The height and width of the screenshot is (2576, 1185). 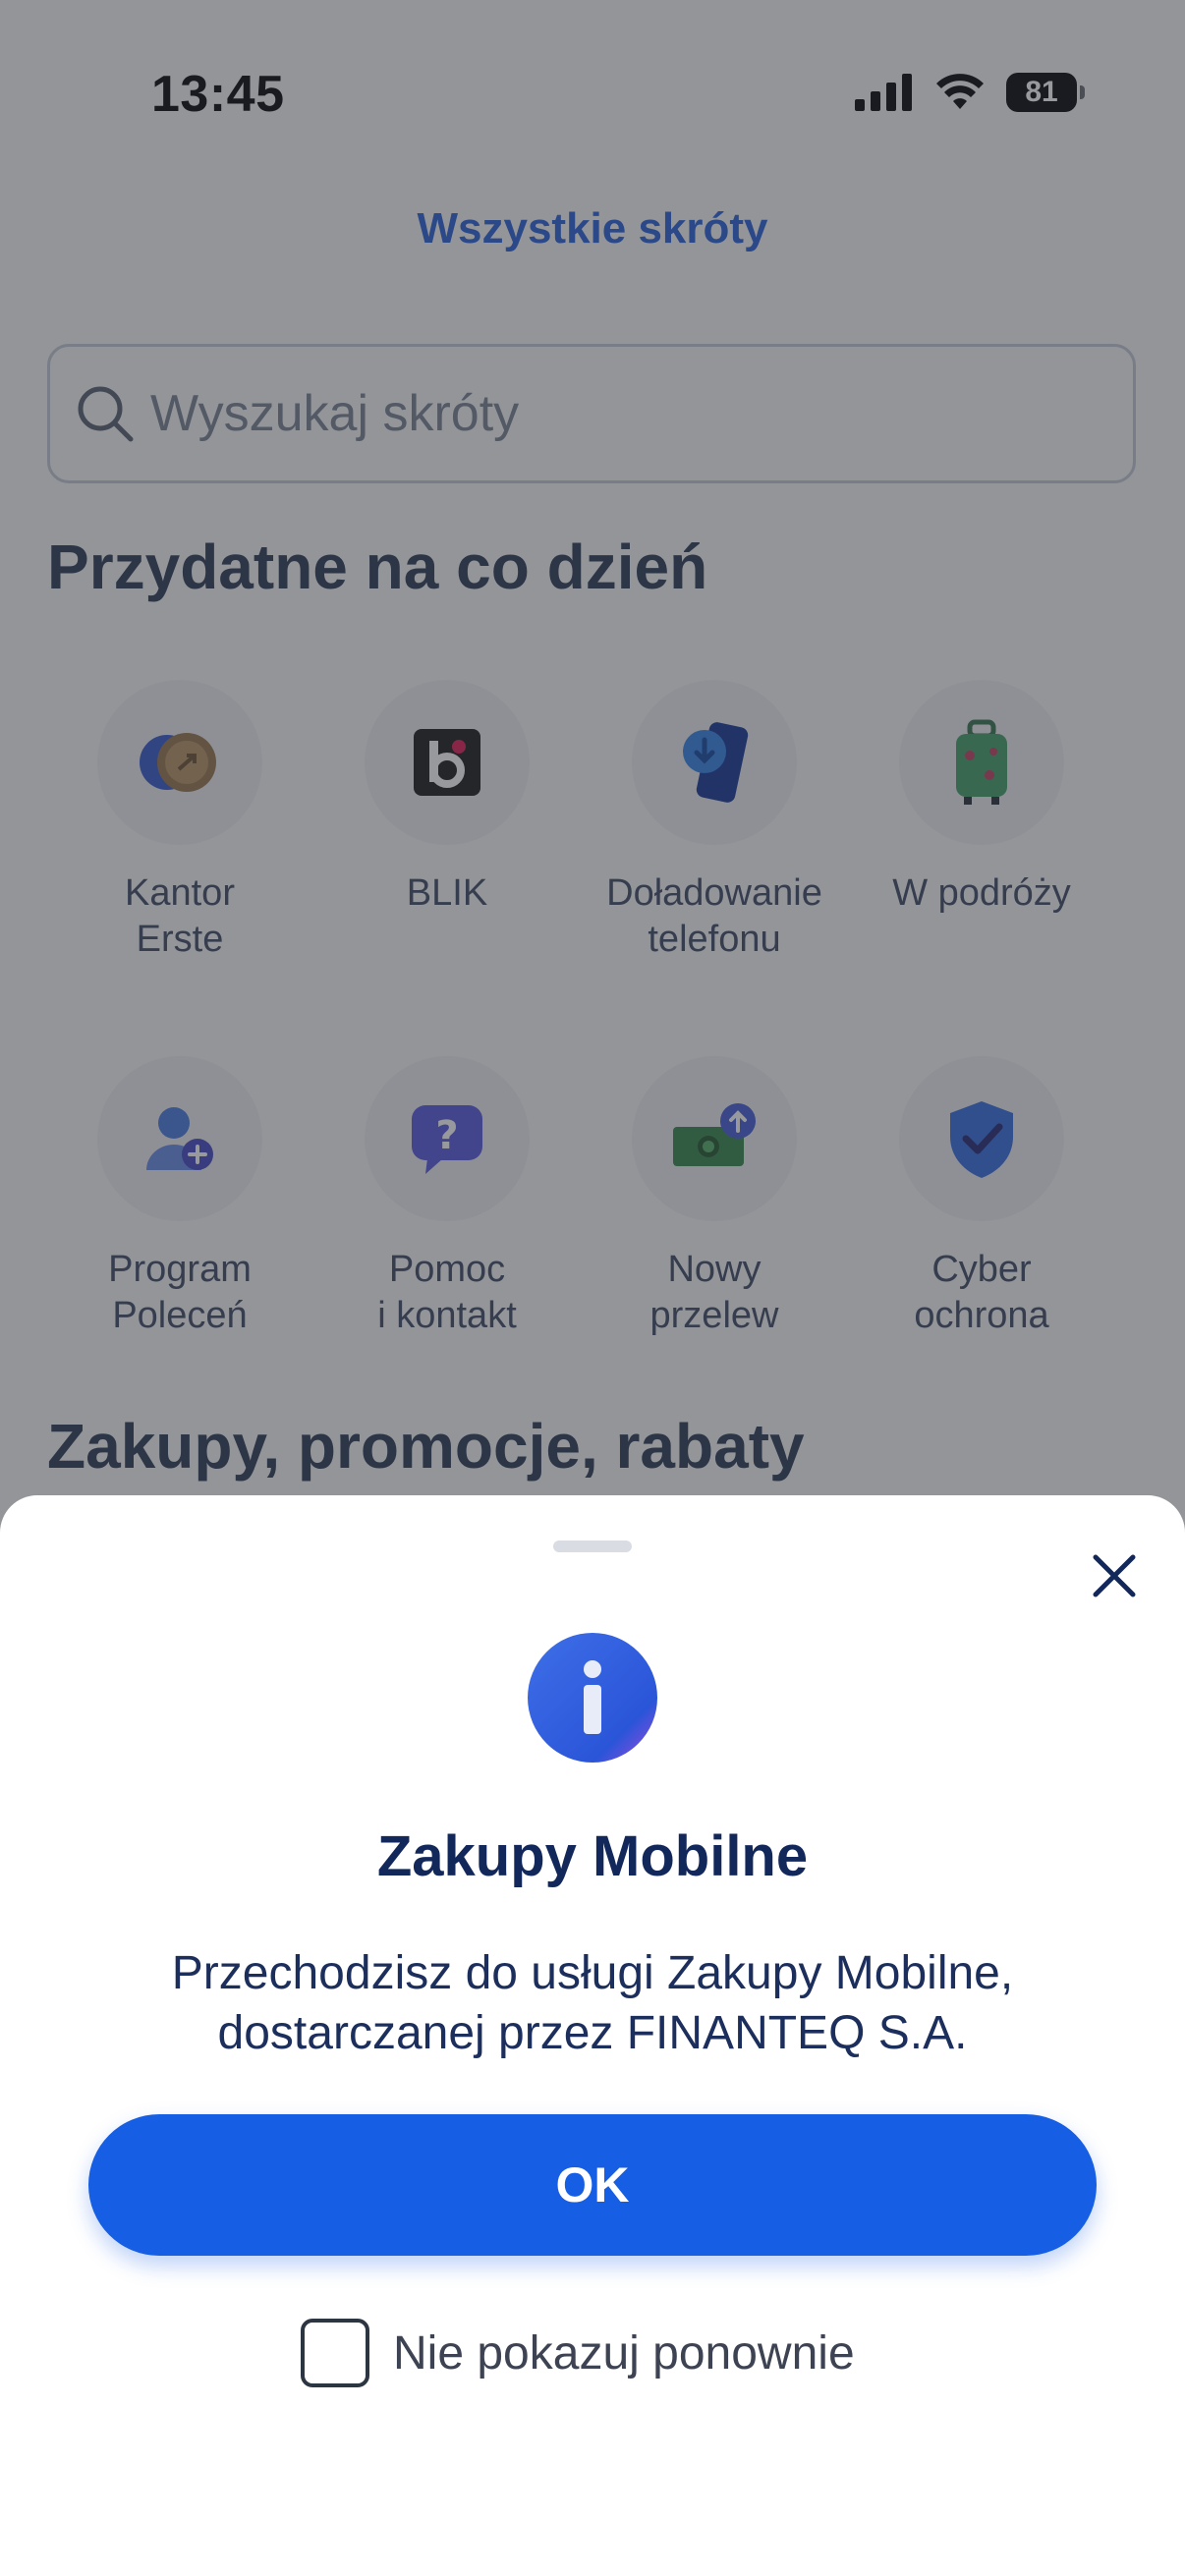 I want to click on dont-show-again-option: Nie pokazuj ponownie, so click(x=578, y=2353).